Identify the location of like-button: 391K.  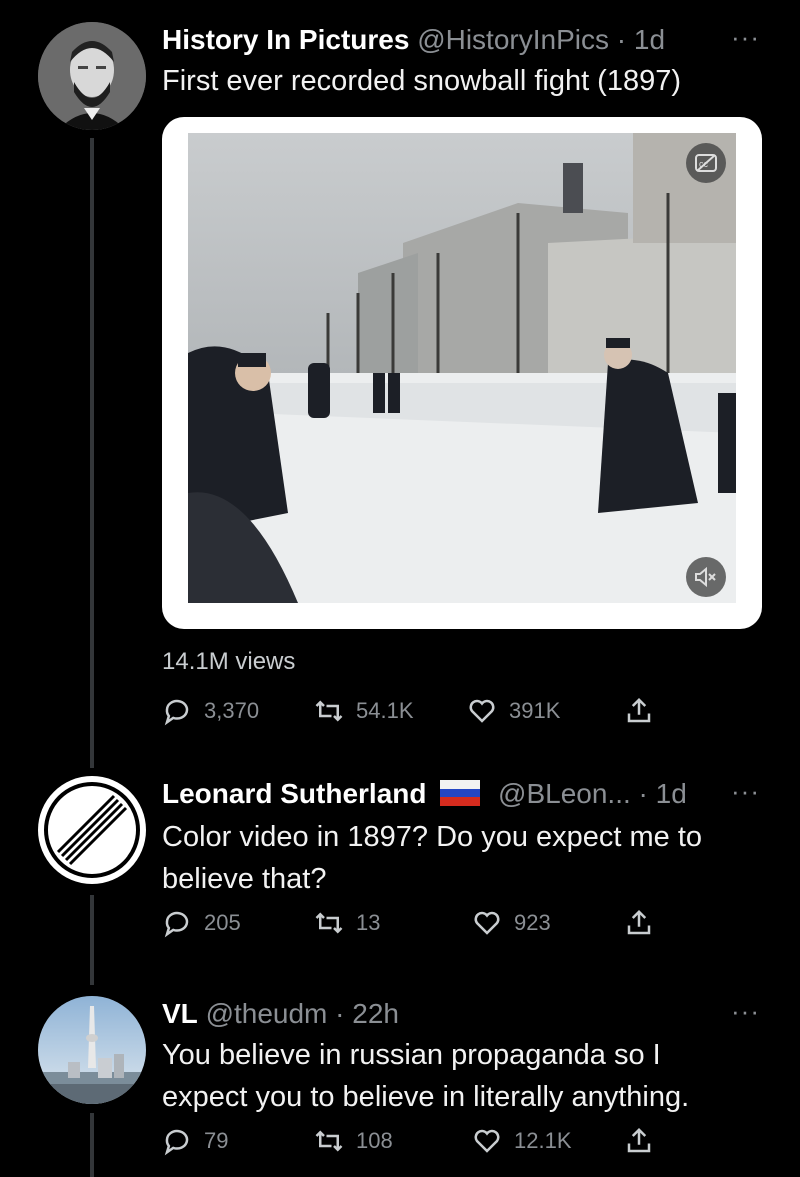
(513, 711).